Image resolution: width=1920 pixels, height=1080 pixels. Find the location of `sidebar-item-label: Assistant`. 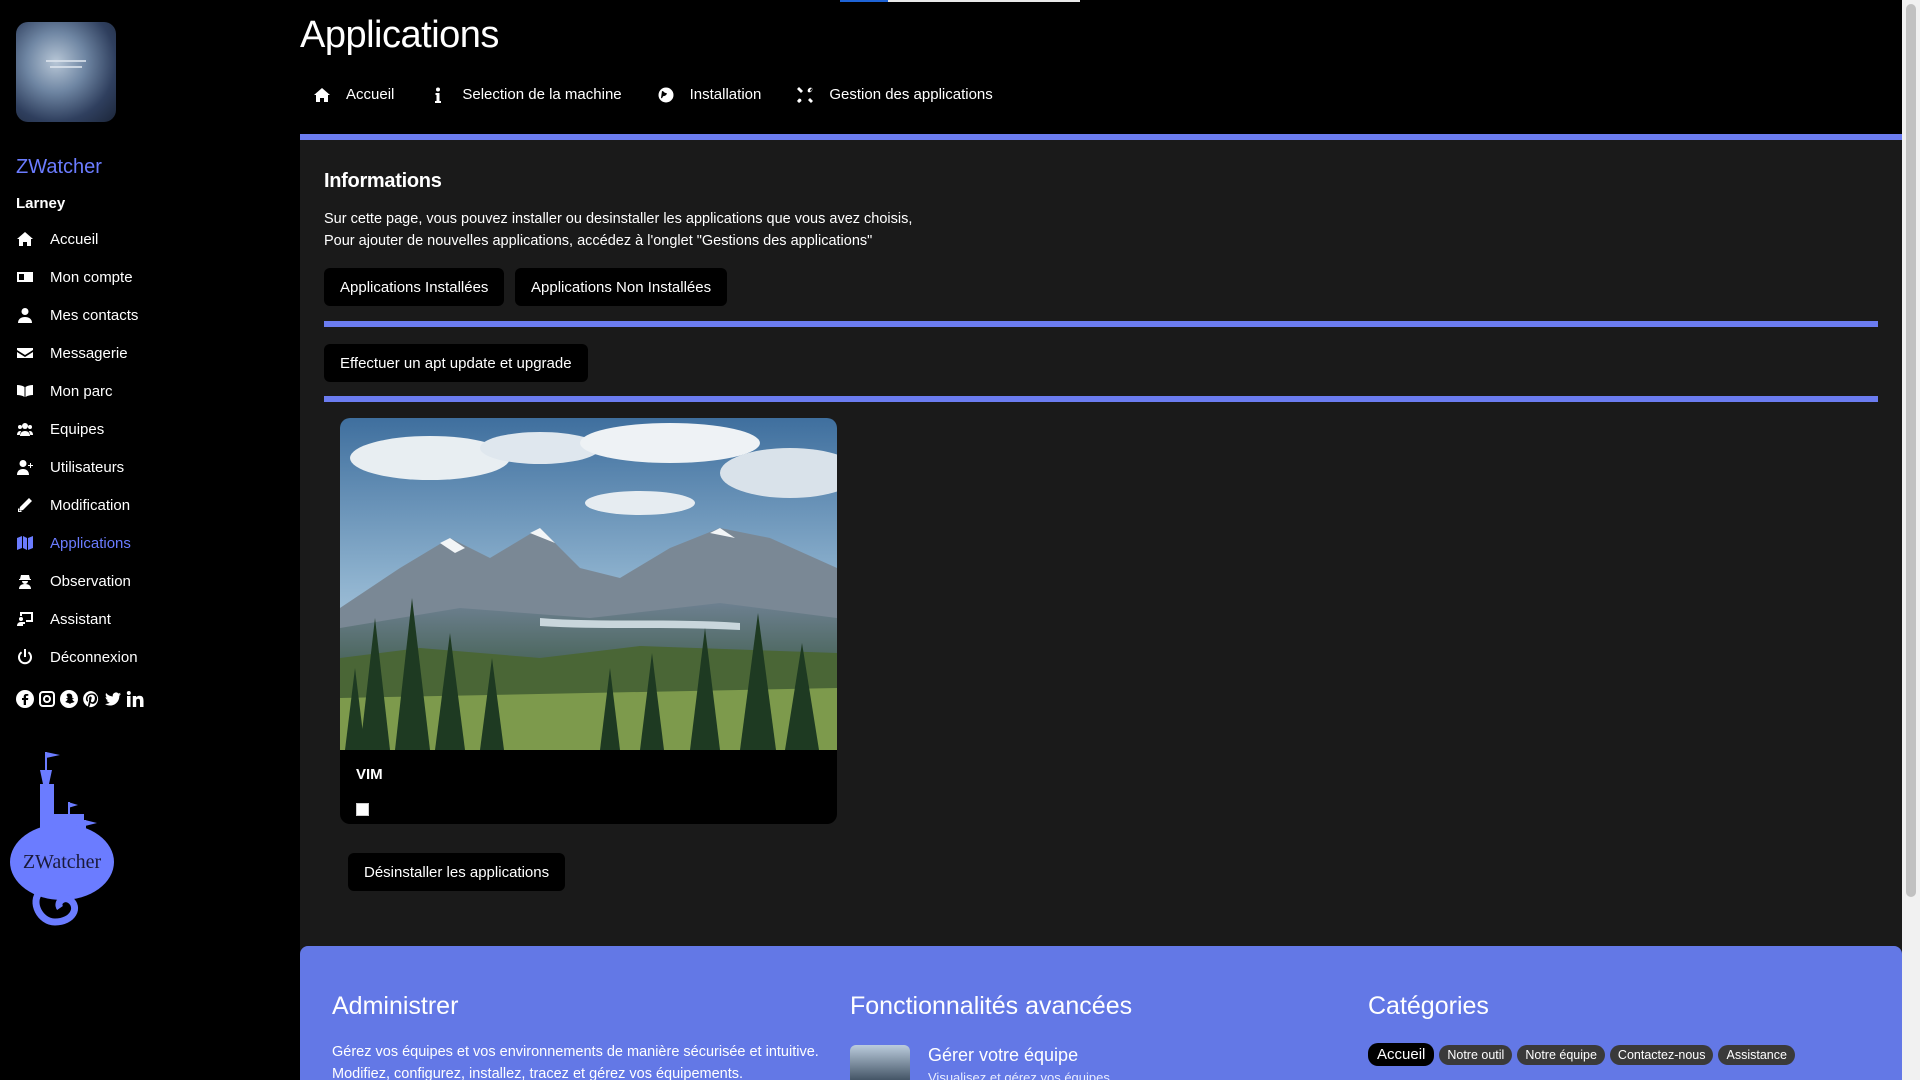

sidebar-item-label: Assistant is located at coordinates (80, 619).